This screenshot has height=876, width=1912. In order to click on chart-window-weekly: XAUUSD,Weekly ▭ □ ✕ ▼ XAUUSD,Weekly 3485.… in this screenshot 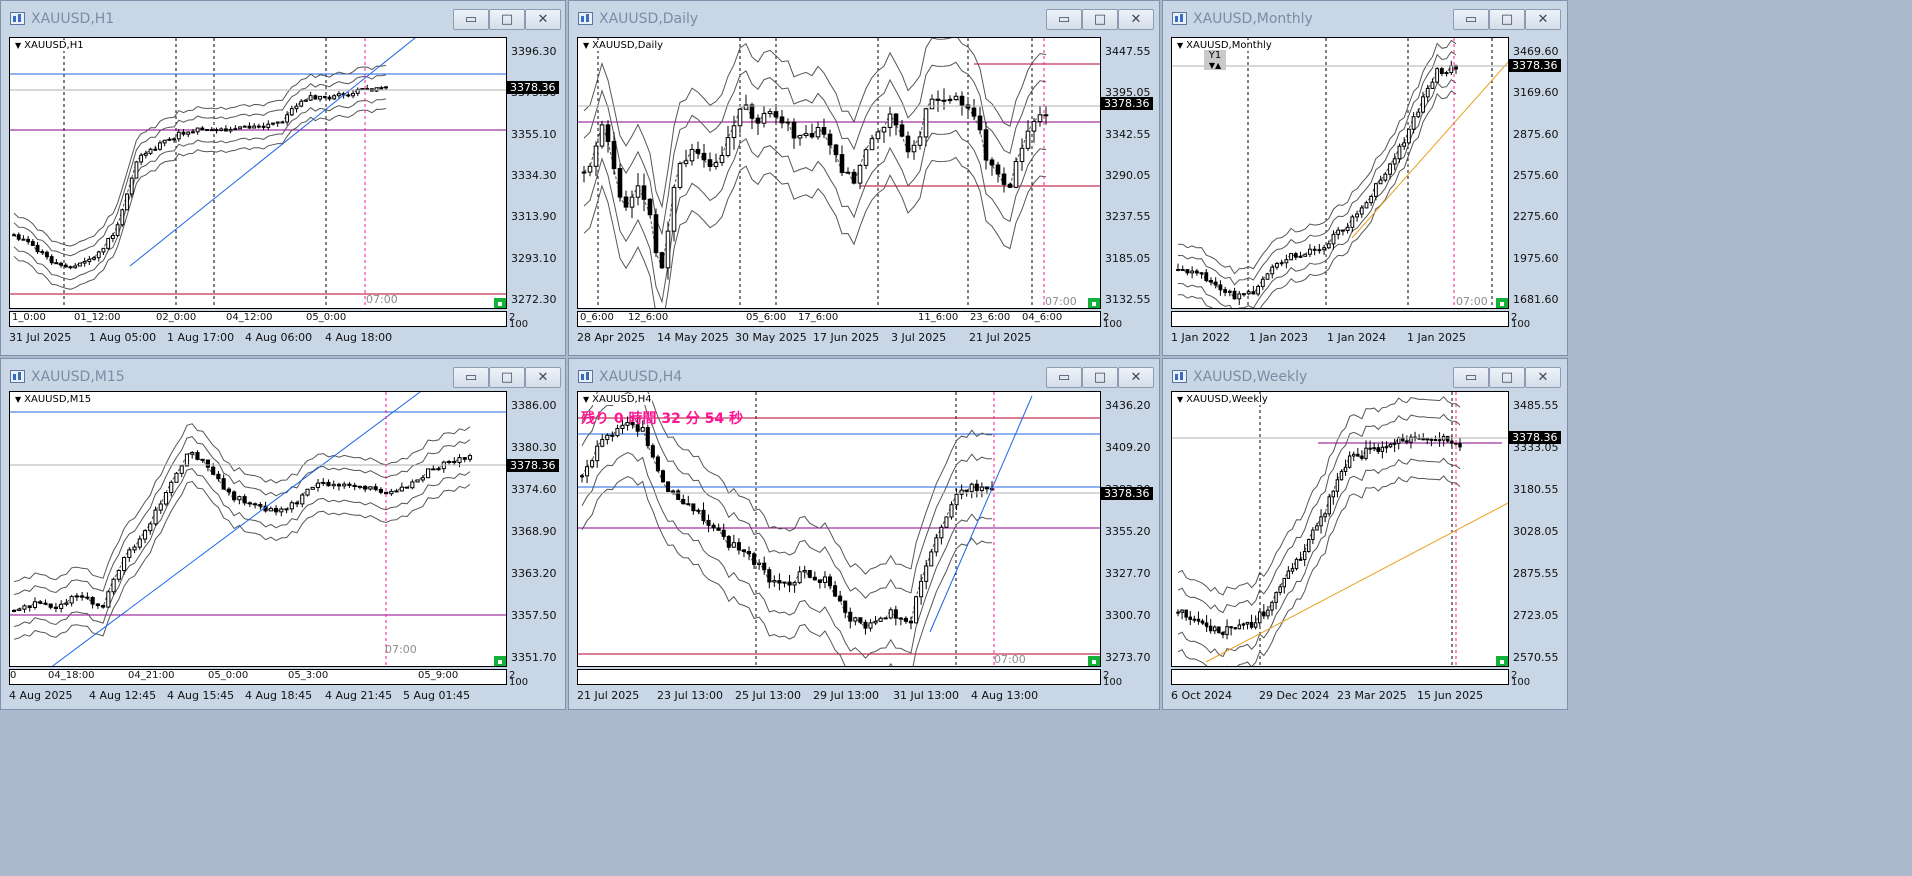, I will do `click(1365, 534)`.